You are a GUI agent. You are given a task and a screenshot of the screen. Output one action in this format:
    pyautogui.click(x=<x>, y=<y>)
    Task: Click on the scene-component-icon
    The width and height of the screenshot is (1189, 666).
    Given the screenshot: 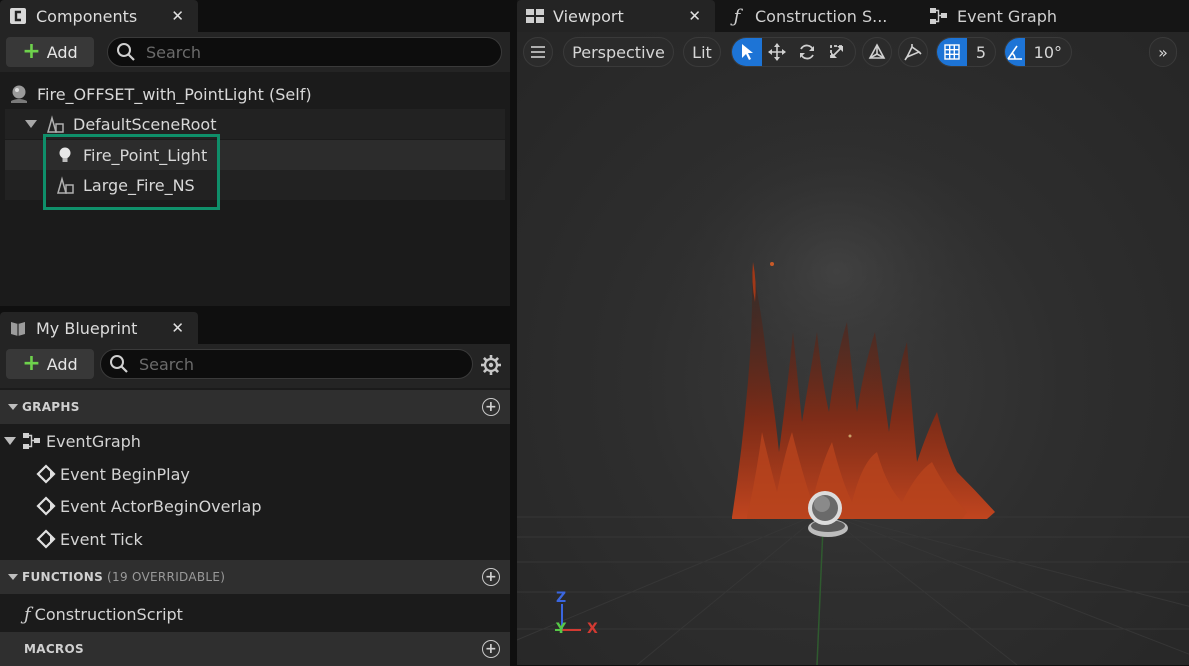 What is the action you would take?
    pyautogui.click(x=55, y=124)
    